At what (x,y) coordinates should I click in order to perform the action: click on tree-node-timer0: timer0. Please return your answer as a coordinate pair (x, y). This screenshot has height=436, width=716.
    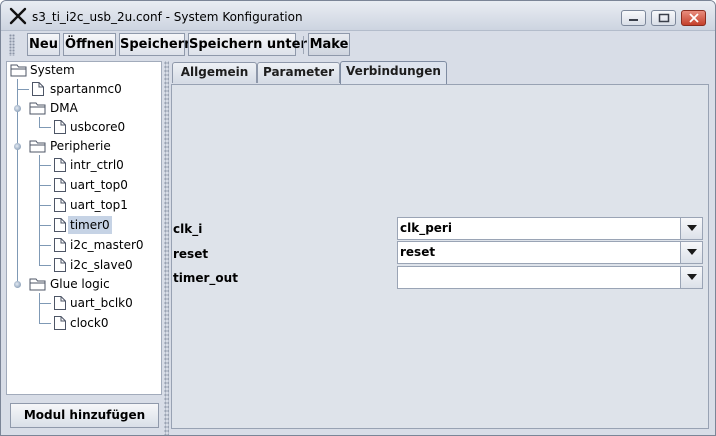
    Looking at the image, I should click on (103, 225).